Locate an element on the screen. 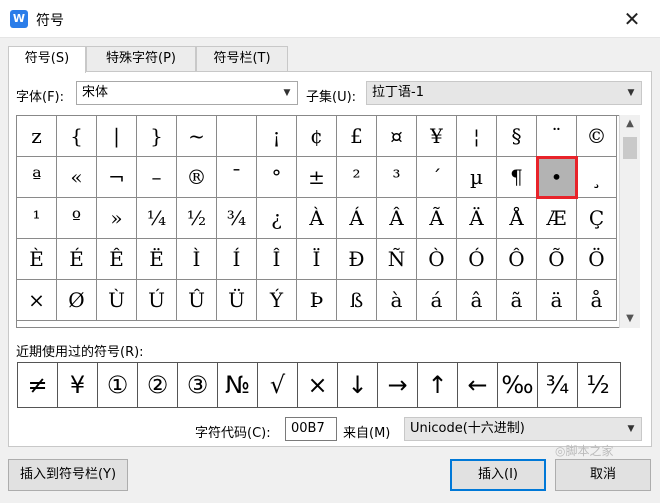 The image size is (660, 503). symbol-cell is located at coordinates (237, 136).